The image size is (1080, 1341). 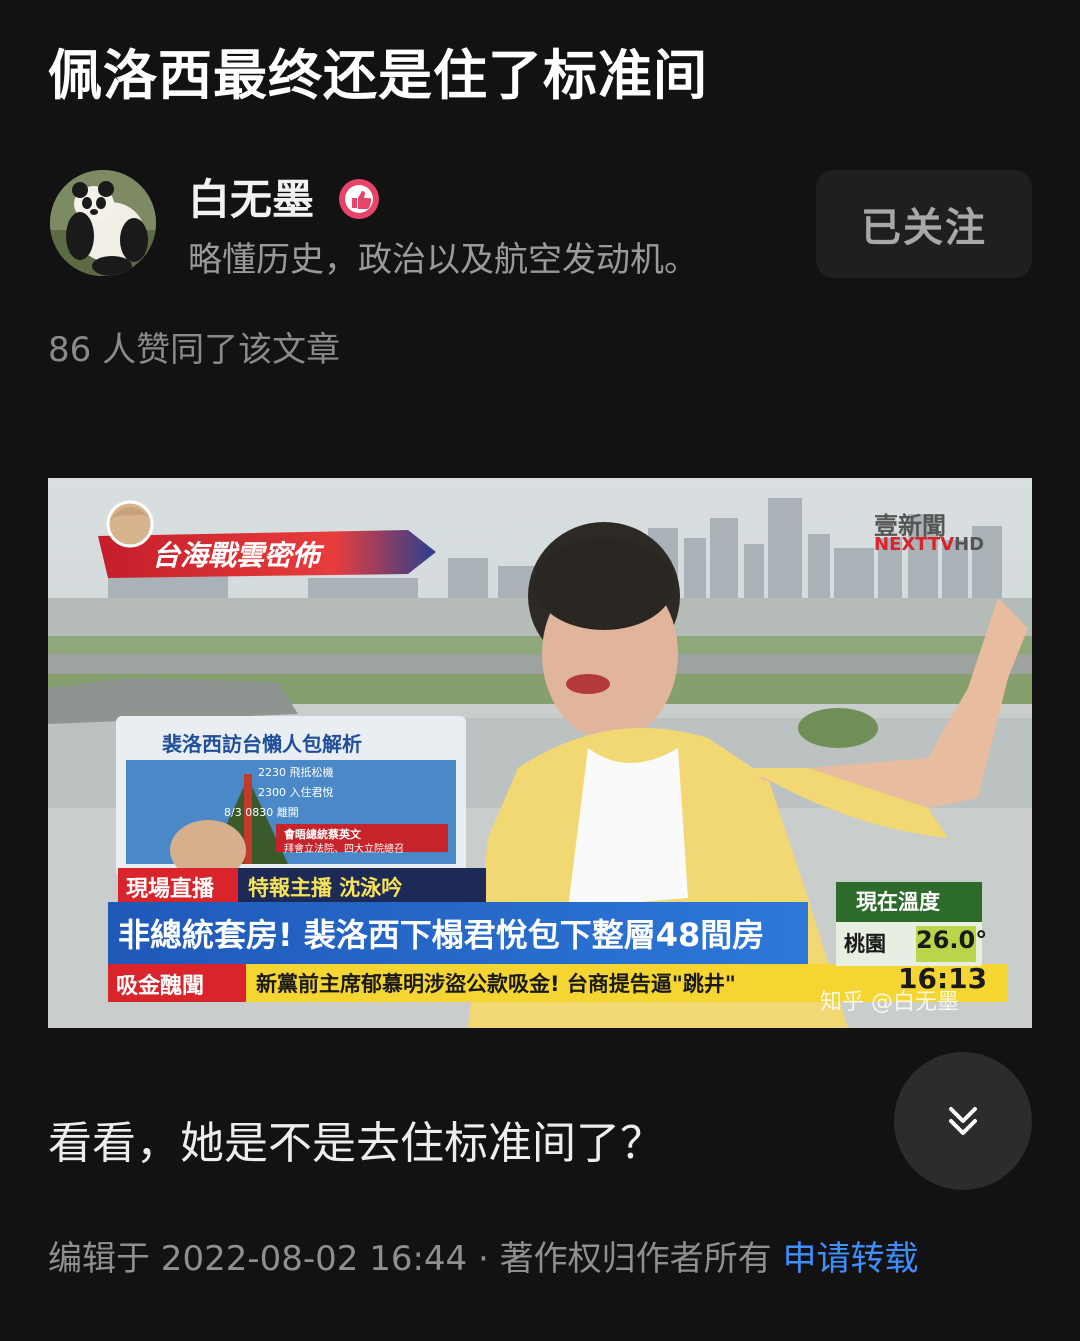 What do you see at coordinates (914, 544) in the screenshot?
I see `news-logo-en: NEXTTV` at bounding box center [914, 544].